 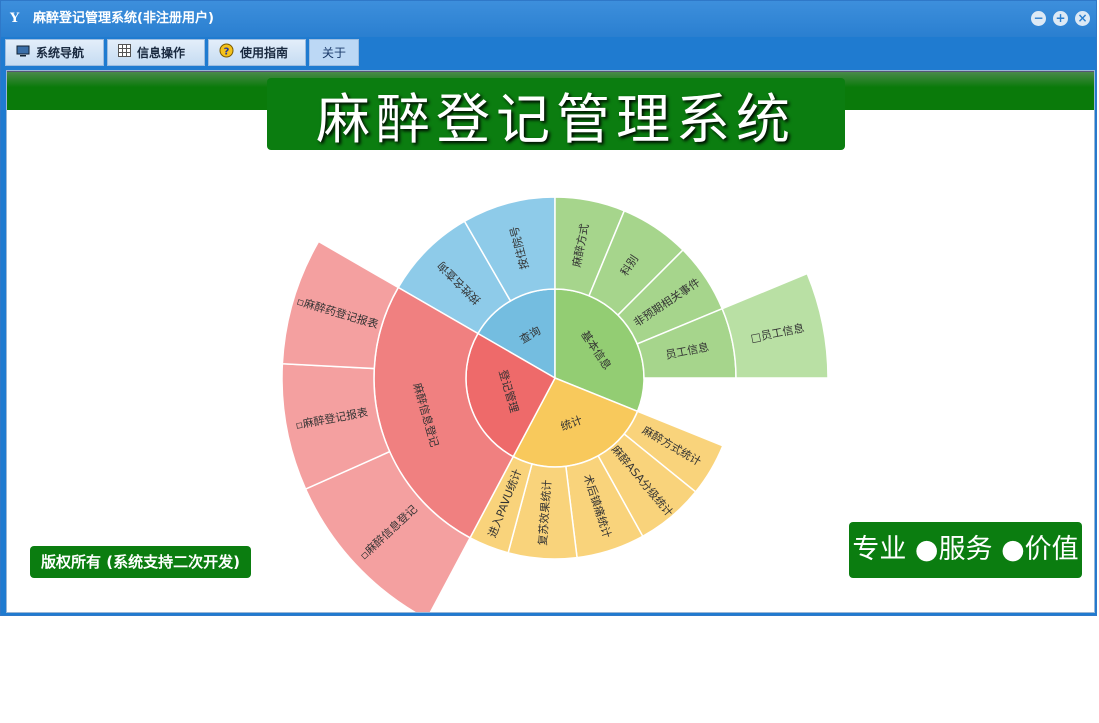 I want to click on menu-label: 系统导航, so click(x=60, y=53).